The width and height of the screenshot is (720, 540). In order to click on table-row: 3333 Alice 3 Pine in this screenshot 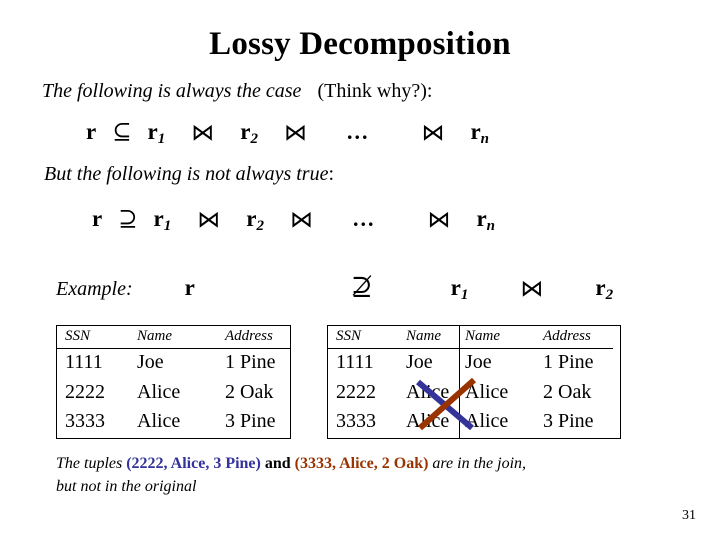, I will do `click(173, 423)`.